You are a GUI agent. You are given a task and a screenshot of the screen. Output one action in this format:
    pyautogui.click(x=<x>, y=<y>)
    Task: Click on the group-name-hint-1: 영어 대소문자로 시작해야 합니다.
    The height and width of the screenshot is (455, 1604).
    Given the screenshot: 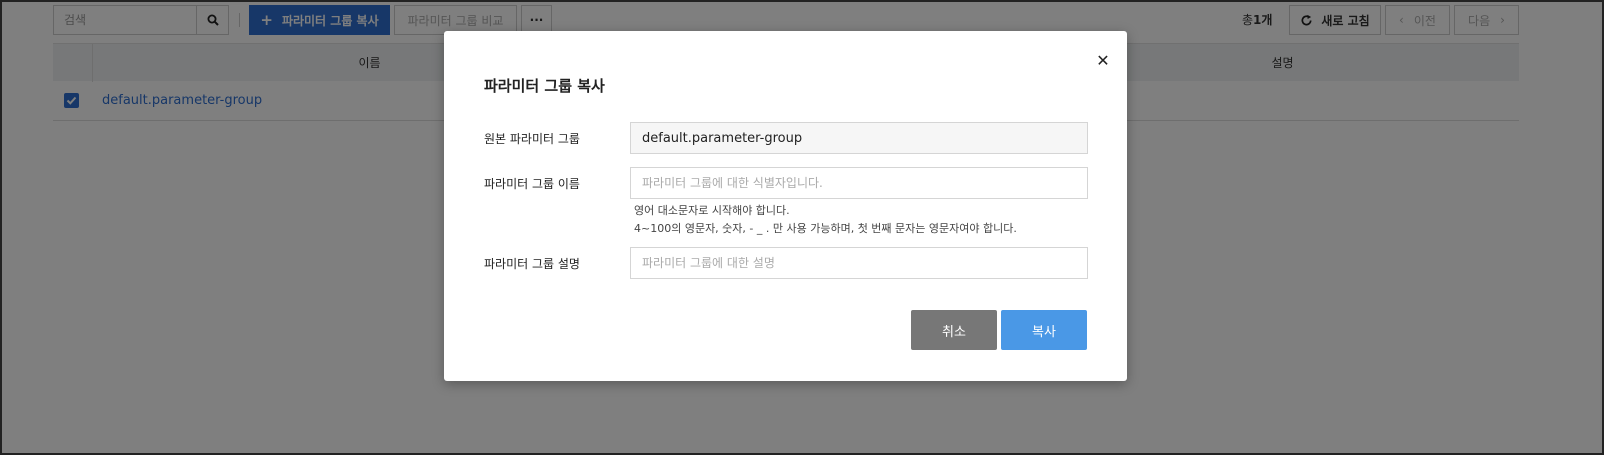 What is the action you would take?
    pyautogui.click(x=712, y=210)
    